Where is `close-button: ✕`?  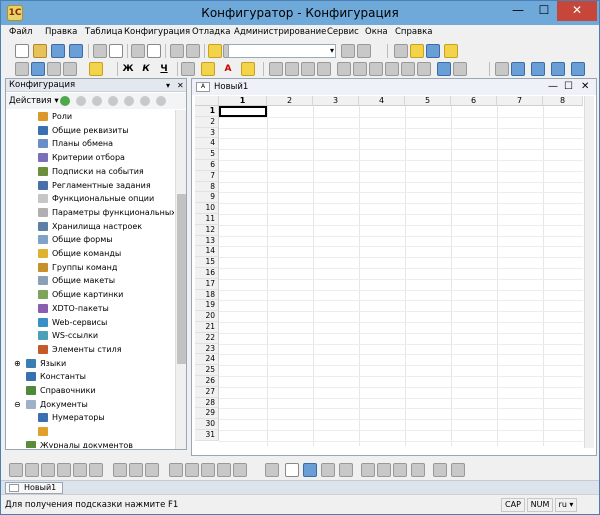
close-button: ✕ is located at coordinates (577, 11).